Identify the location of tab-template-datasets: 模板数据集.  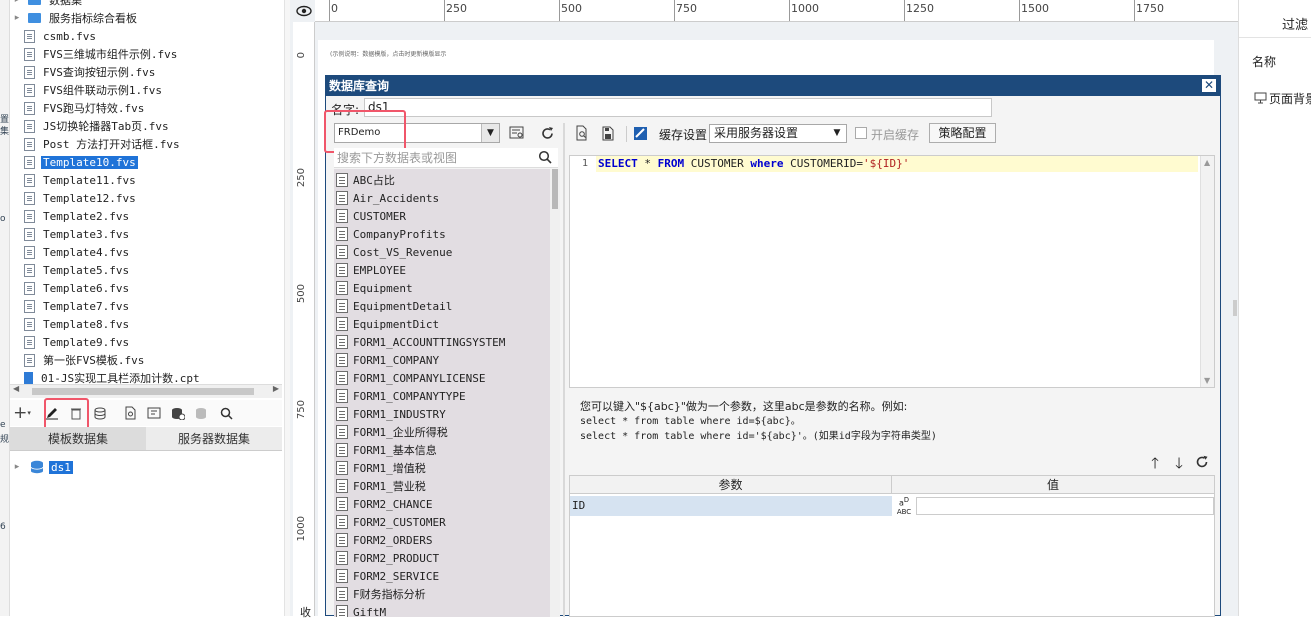
(78, 438).